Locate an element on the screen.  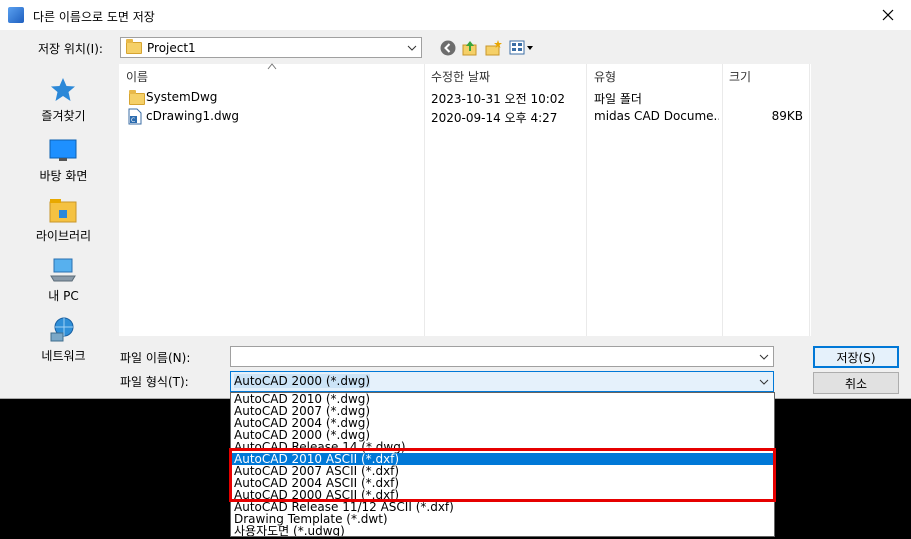
svg-text: C is located at coordinates (133, 120).